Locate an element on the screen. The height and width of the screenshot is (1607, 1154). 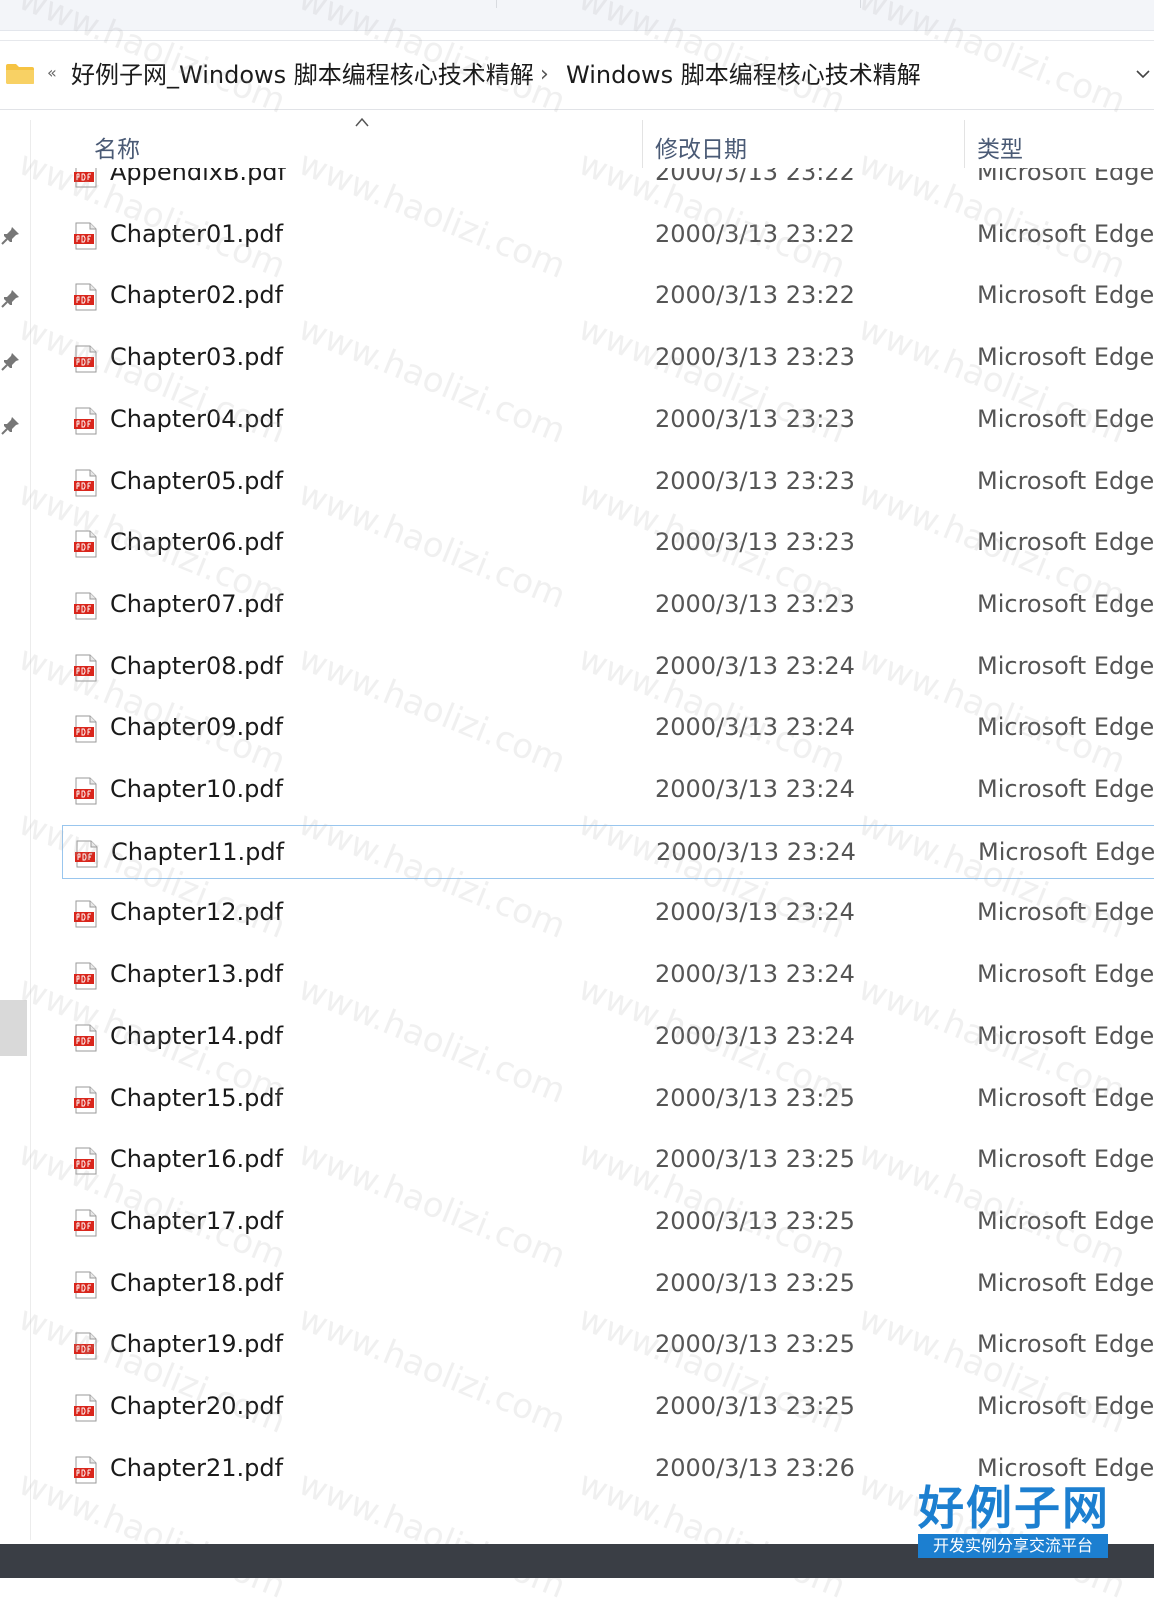
logo-title: 好例子网 is located at coordinates (1014, 1508).